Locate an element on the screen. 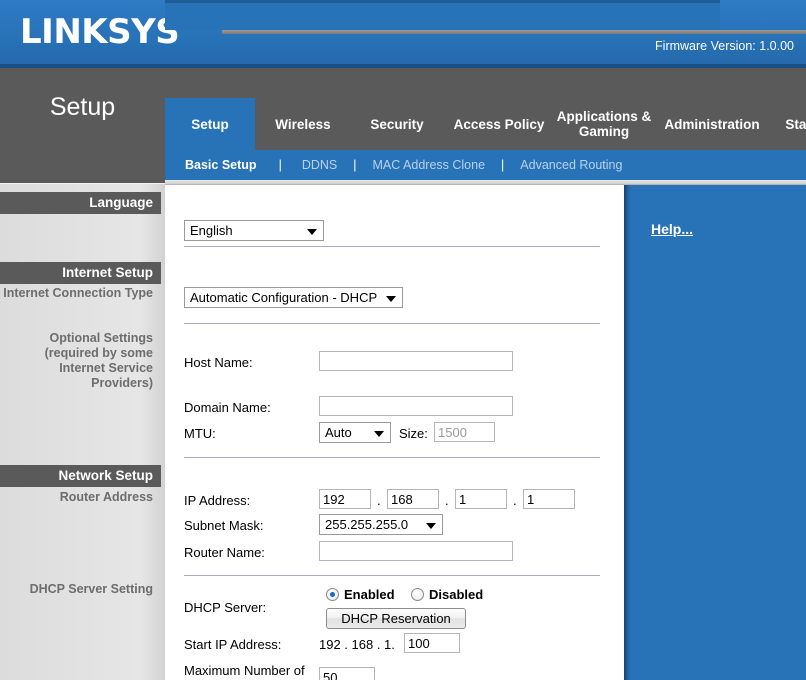 The height and width of the screenshot is (680, 806). help-panel-shade is located at coordinates (627, 432).